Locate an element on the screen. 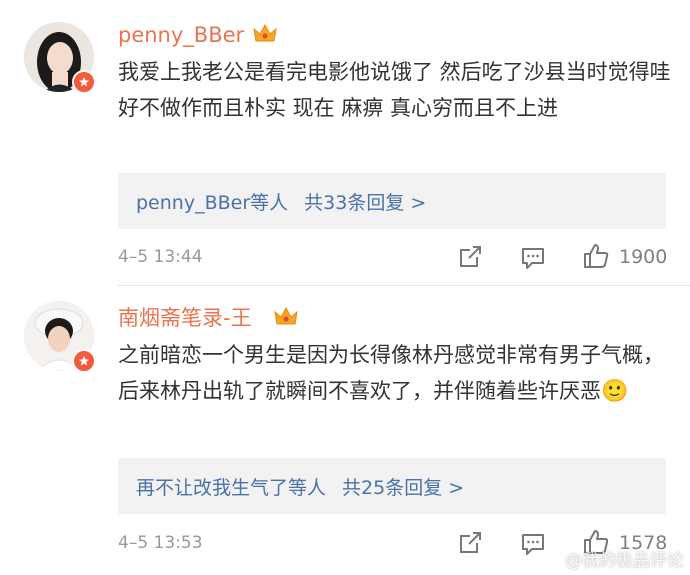 The image size is (690, 575). username: penny_BBer is located at coordinates (181, 35).